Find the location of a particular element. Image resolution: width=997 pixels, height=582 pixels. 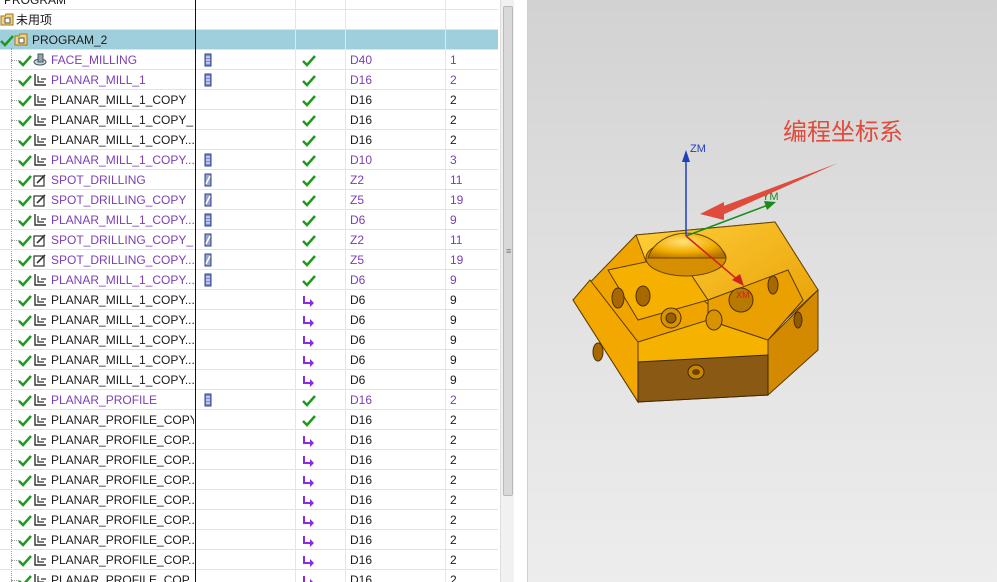

scrollbar-thumb: ≡ is located at coordinates (508, 251).